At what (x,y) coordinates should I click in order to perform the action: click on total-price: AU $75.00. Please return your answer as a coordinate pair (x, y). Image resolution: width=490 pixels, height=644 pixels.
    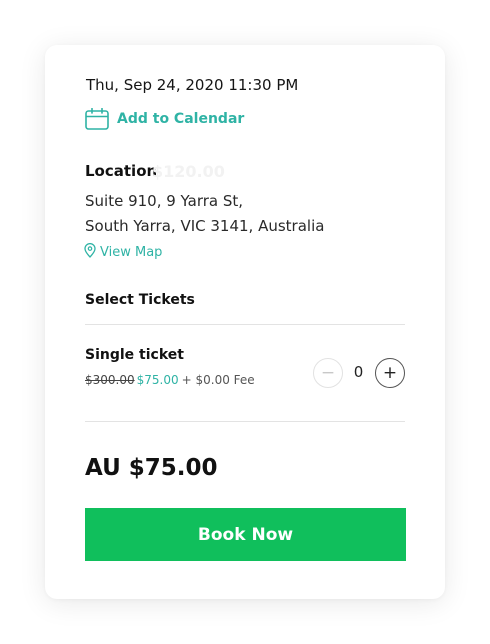
    Looking at the image, I should click on (151, 468).